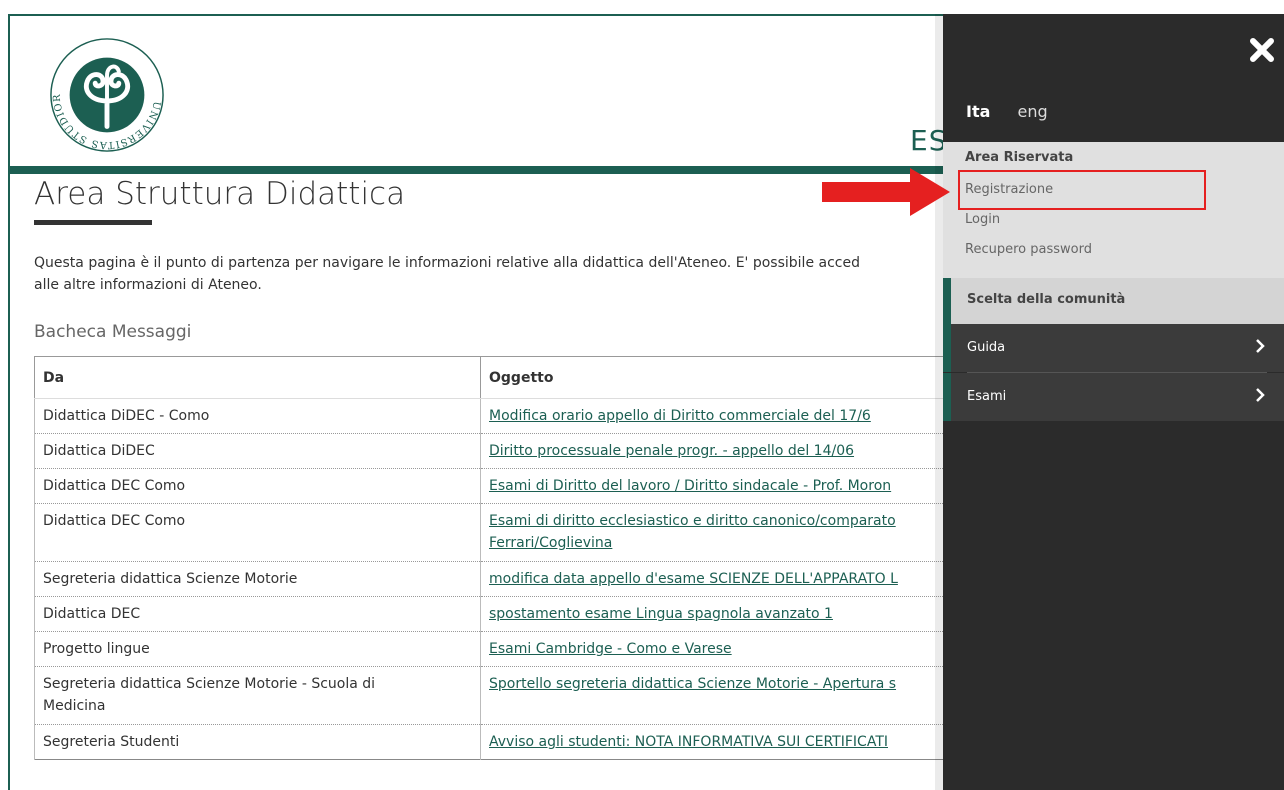  Describe the element at coordinates (257, 614) in the screenshot. I see `cell-da: Didattica DEC` at that location.